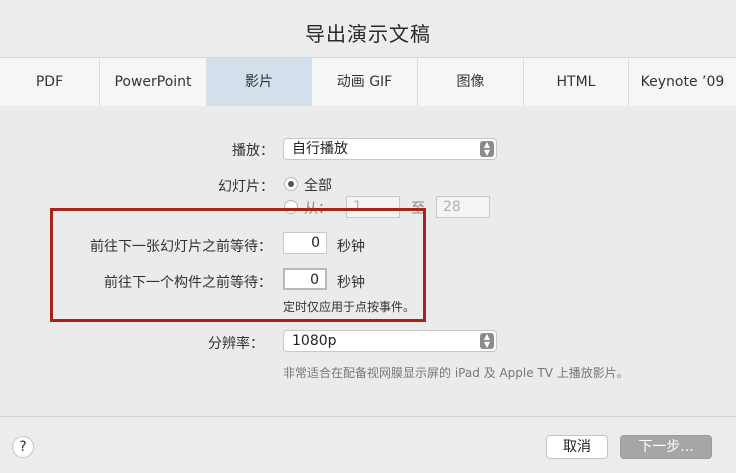  What do you see at coordinates (368, 34) in the screenshot?
I see `dialog-title: 导出演示文稿` at bounding box center [368, 34].